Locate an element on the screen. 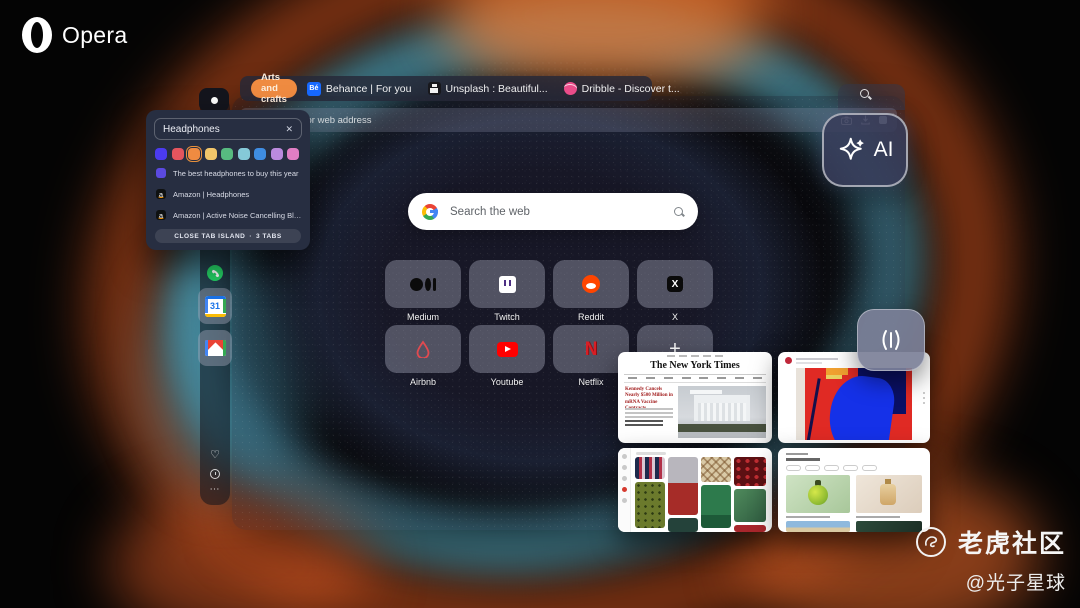 Image resolution: width=1080 pixels, height=608 pixels. reddit-icon is located at coordinates (591, 284).